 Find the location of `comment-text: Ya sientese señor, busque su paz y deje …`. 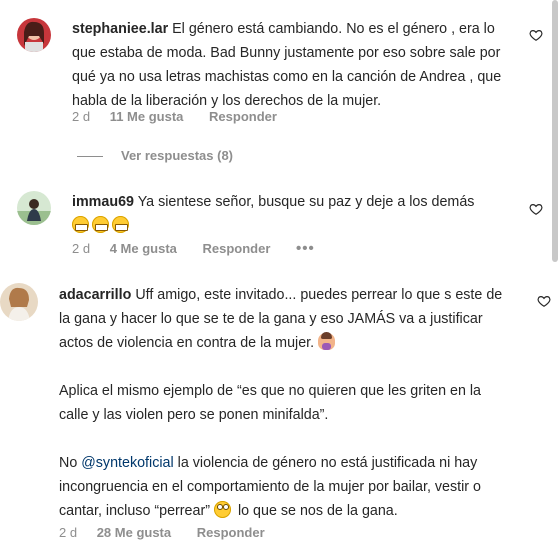

comment-text: Ya sientese señor, busque su paz y deje … is located at coordinates (306, 202).